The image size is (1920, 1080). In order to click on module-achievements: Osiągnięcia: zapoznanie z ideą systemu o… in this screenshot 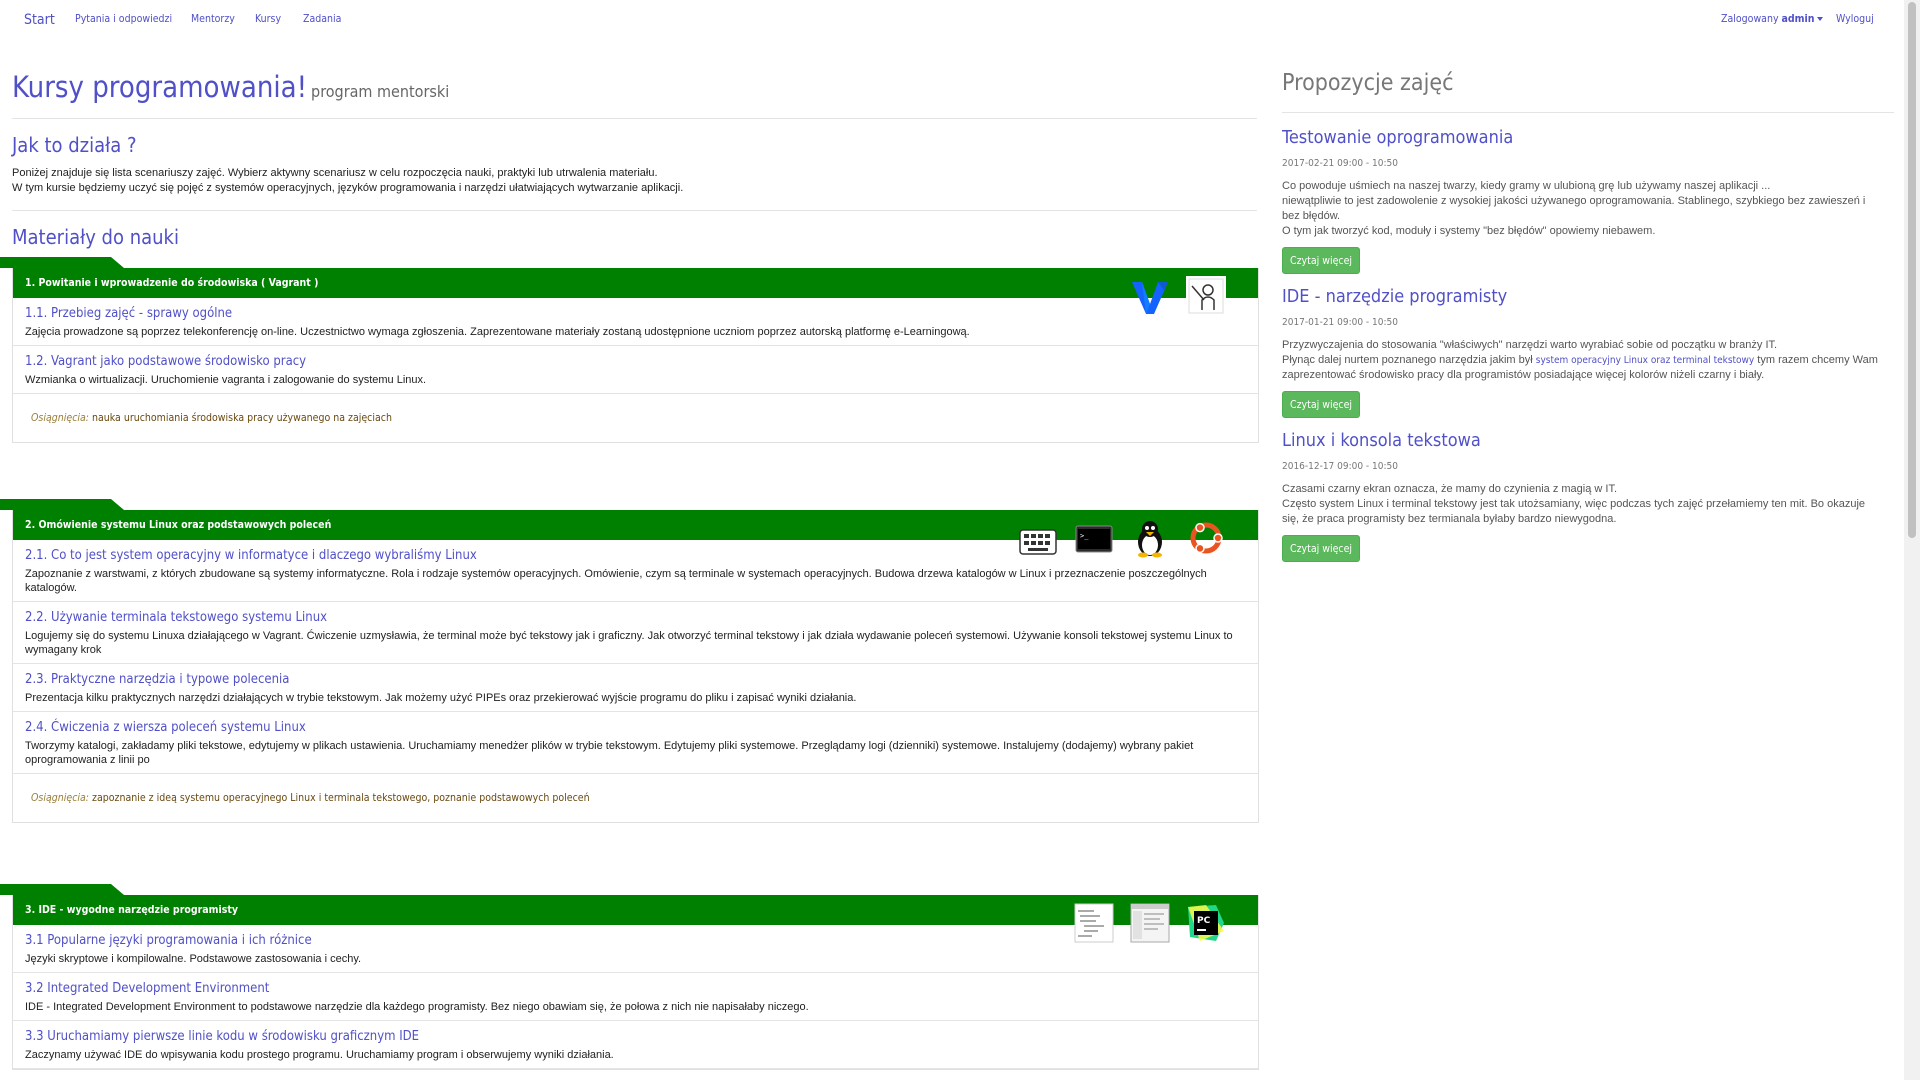, I will do `click(635, 798)`.